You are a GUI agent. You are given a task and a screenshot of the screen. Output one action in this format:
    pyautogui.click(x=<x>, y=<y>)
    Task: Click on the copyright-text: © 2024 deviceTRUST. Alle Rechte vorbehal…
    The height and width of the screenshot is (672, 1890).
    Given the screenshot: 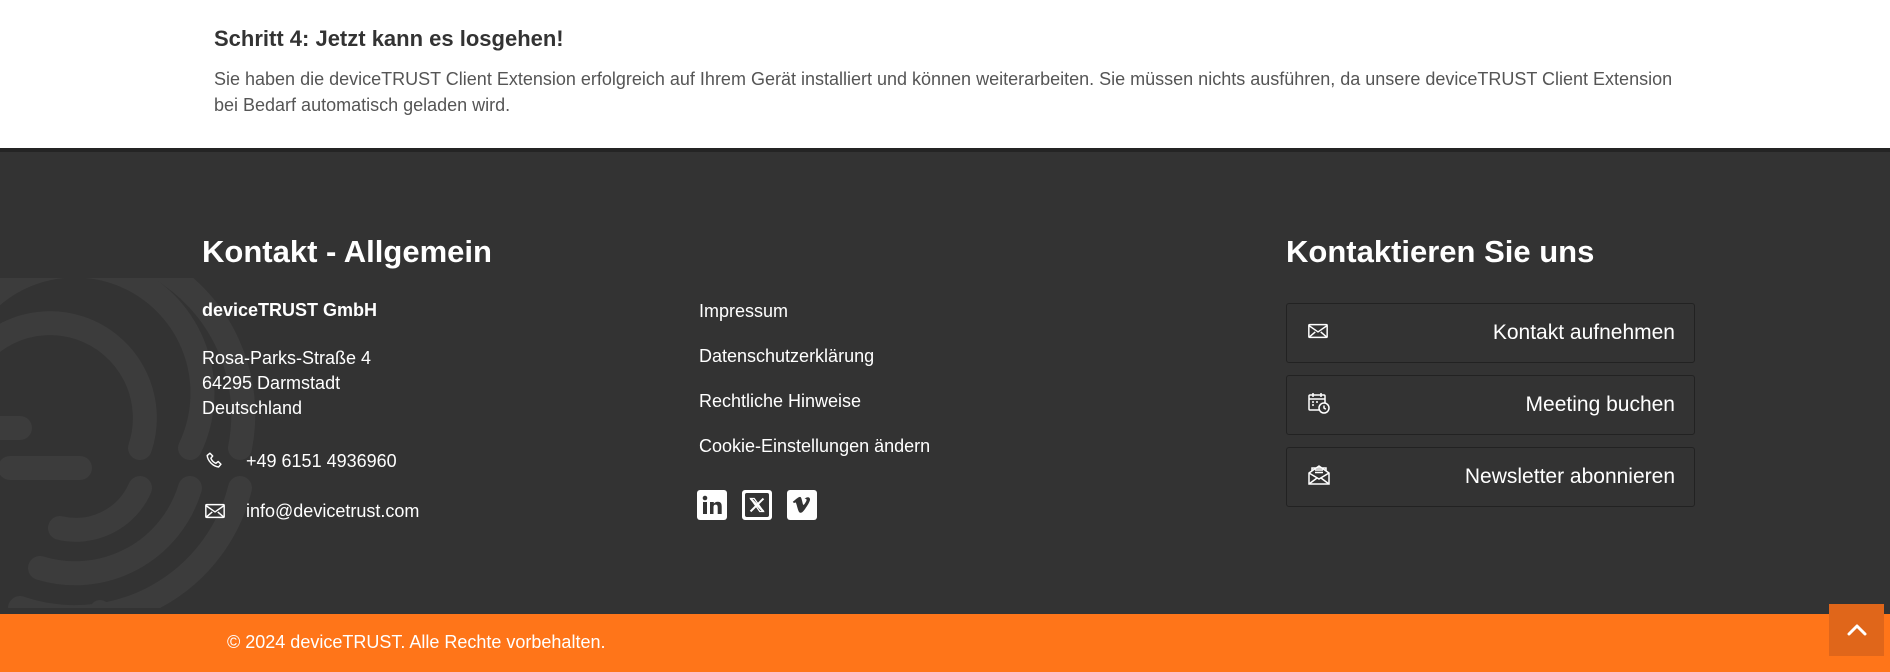 What is the action you would take?
    pyautogui.click(x=416, y=642)
    